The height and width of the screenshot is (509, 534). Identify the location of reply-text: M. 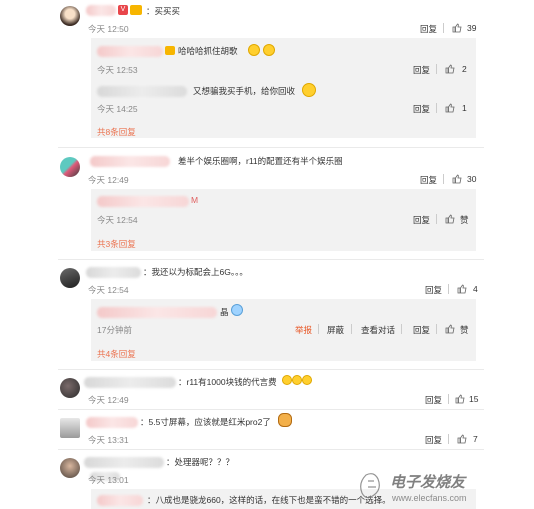
(195, 200).